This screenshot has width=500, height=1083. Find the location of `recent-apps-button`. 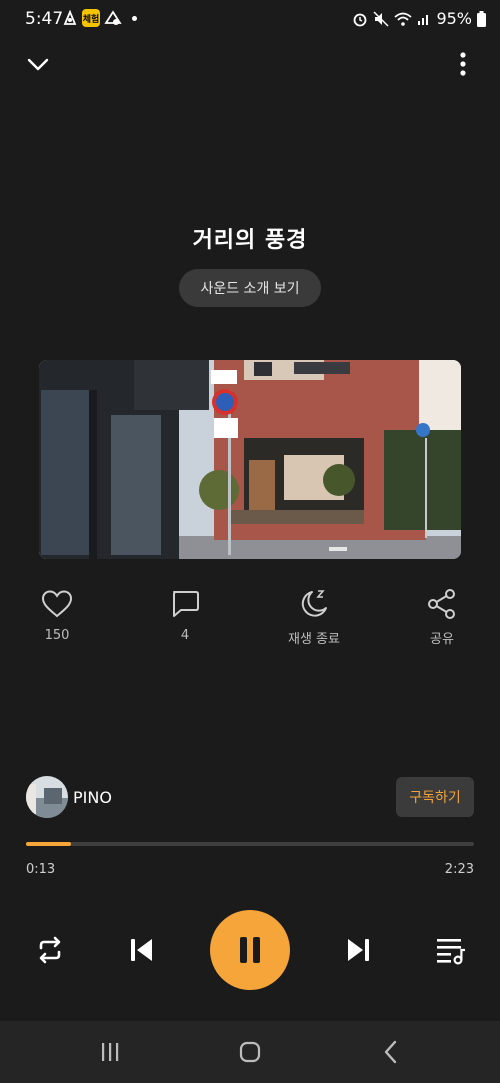

recent-apps-button is located at coordinates (110, 1052).